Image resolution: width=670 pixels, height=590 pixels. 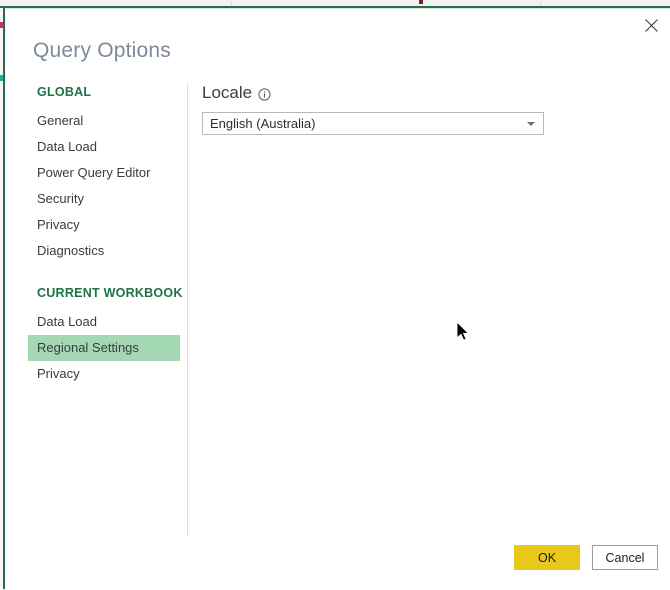 I want to click on page-title: Query Options, so click(x=102, y=50).